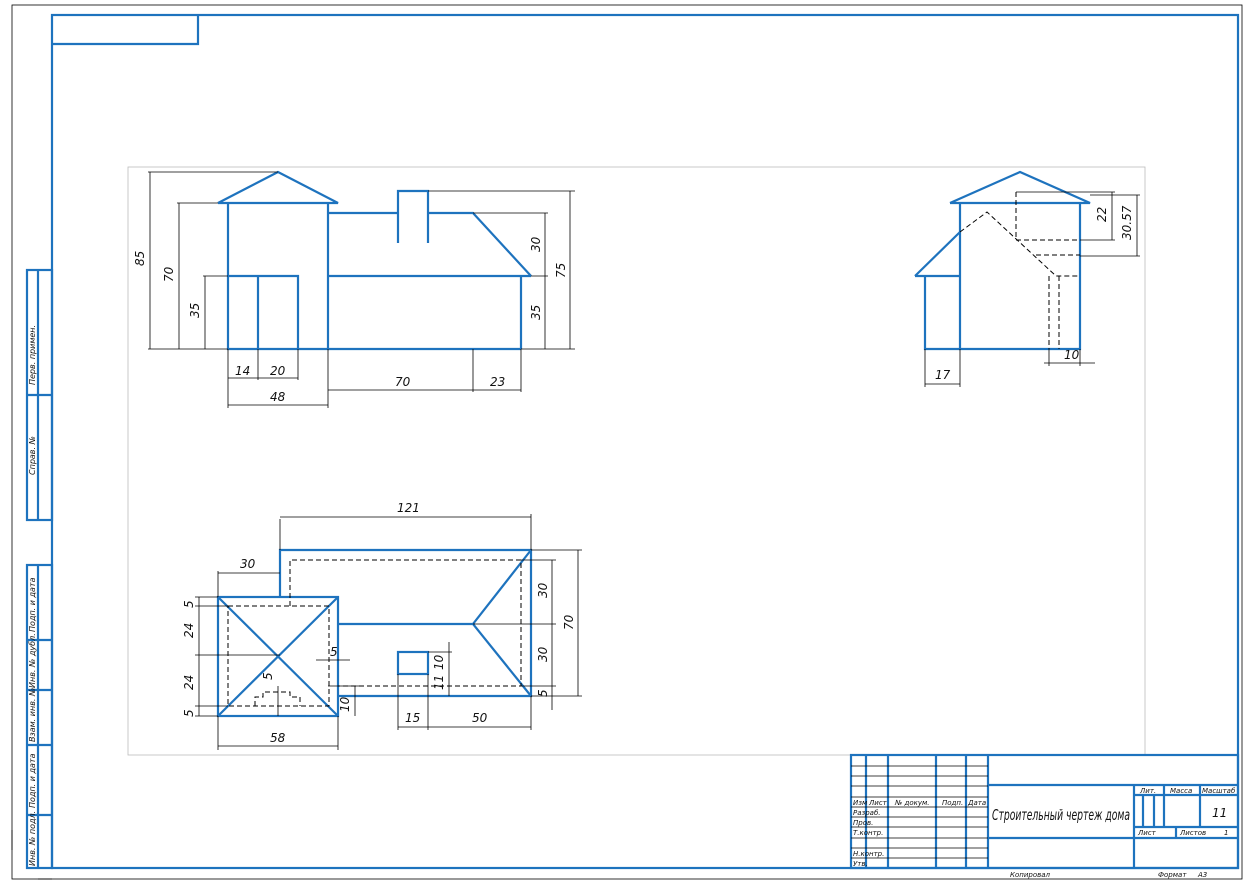 The height and width of the screenshot is (885, 1249). Describe the element at coordinates (543, 693) in the screenshot. I see `dim-5-right: 5` at that location.